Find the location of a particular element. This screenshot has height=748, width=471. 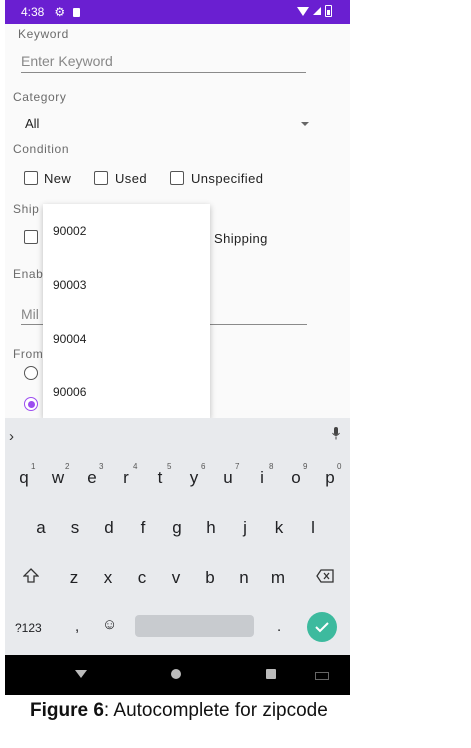

key-f: f is located at coordinates (143, 528).